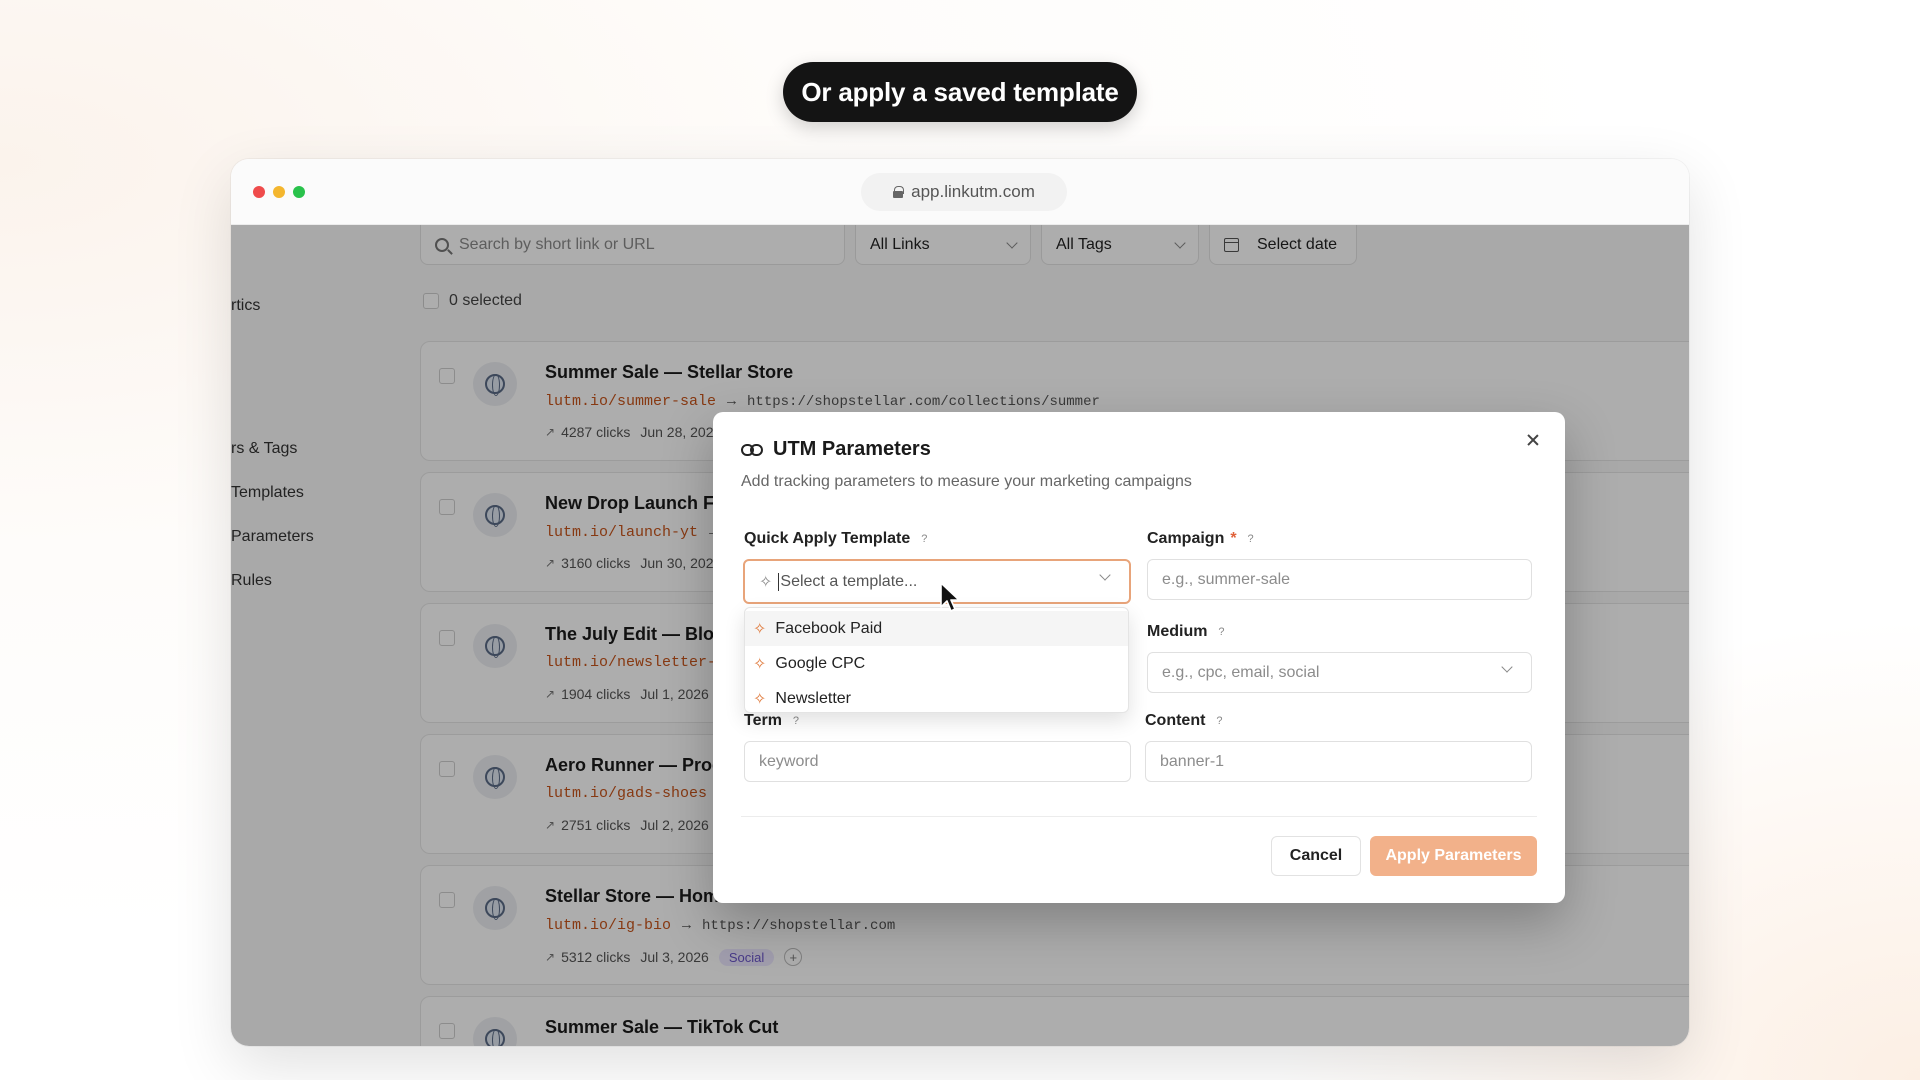  What do you see at coordinates (1139, 816) in the screenshot?
I see `footer-divider` at bounding box center [1139, 816].